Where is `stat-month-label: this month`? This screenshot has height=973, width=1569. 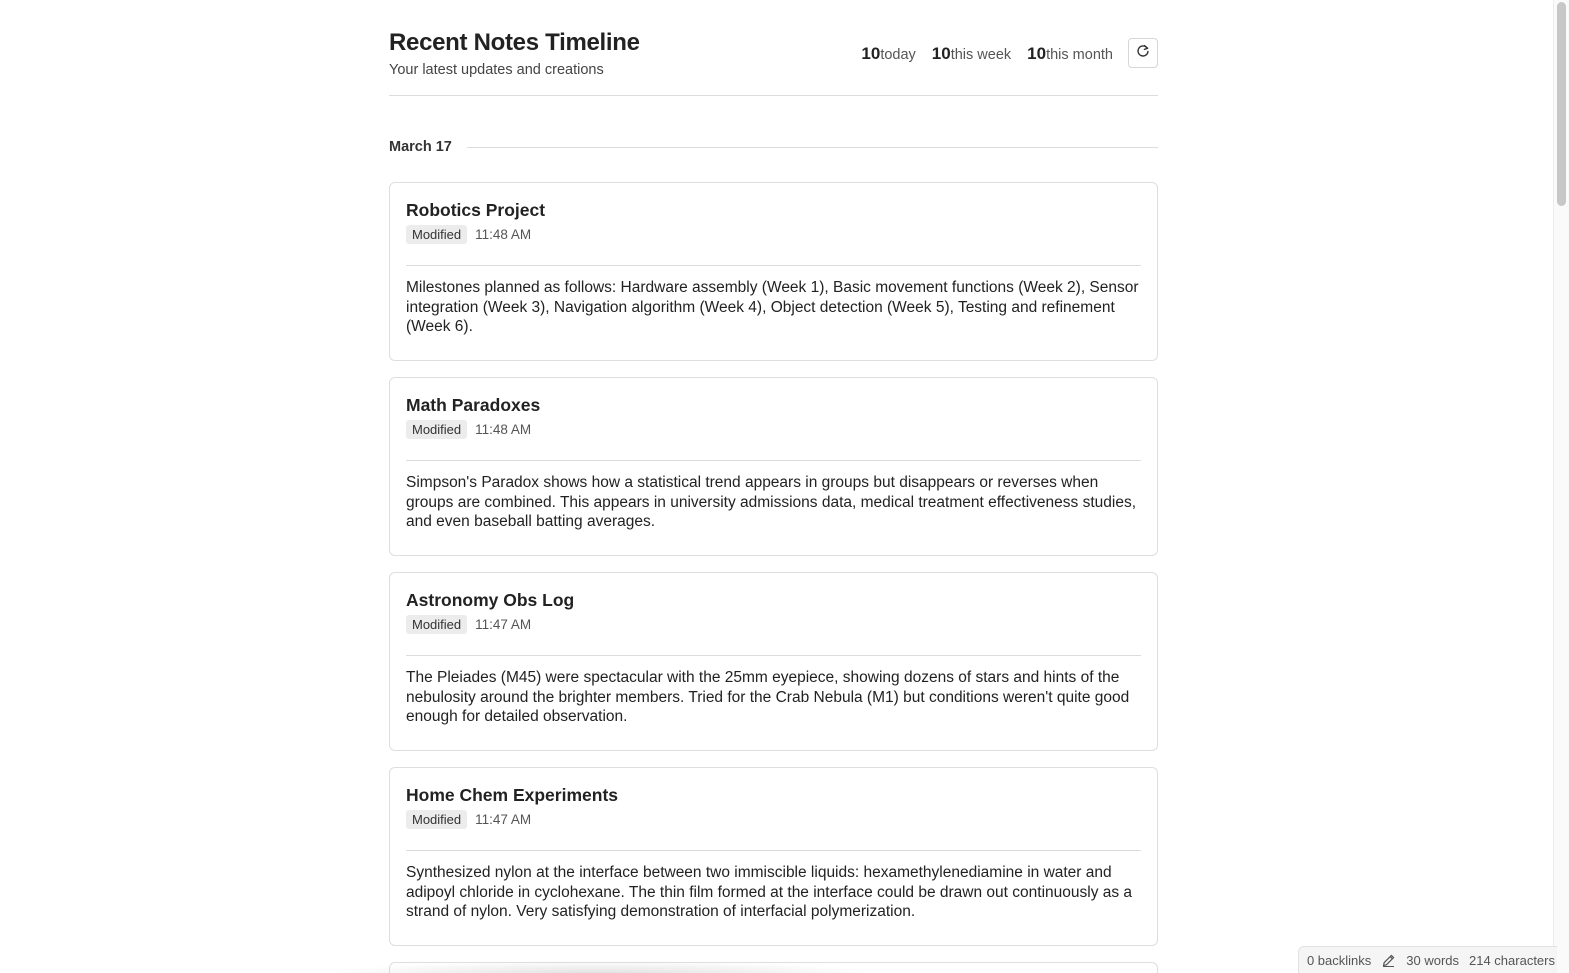 stat-month-label: this month is located at coordinates (1079, 55).